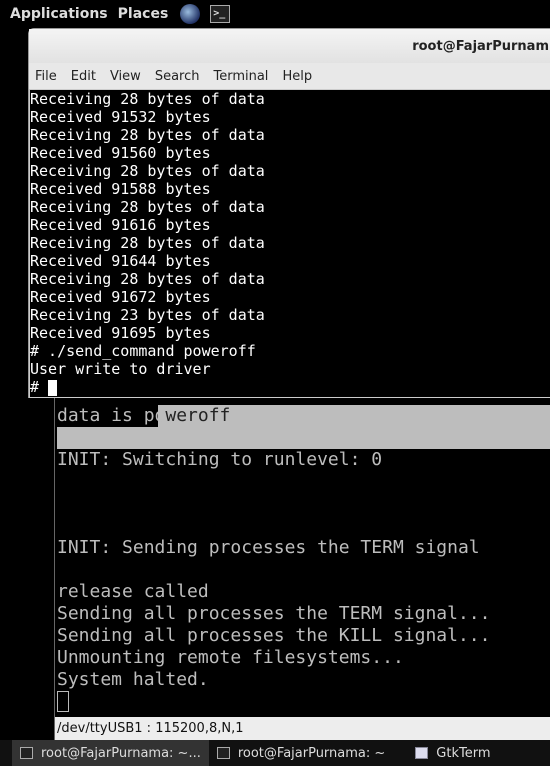 The image size is (550, 766). I want to click on menu-search: Search, so click(177, 76).